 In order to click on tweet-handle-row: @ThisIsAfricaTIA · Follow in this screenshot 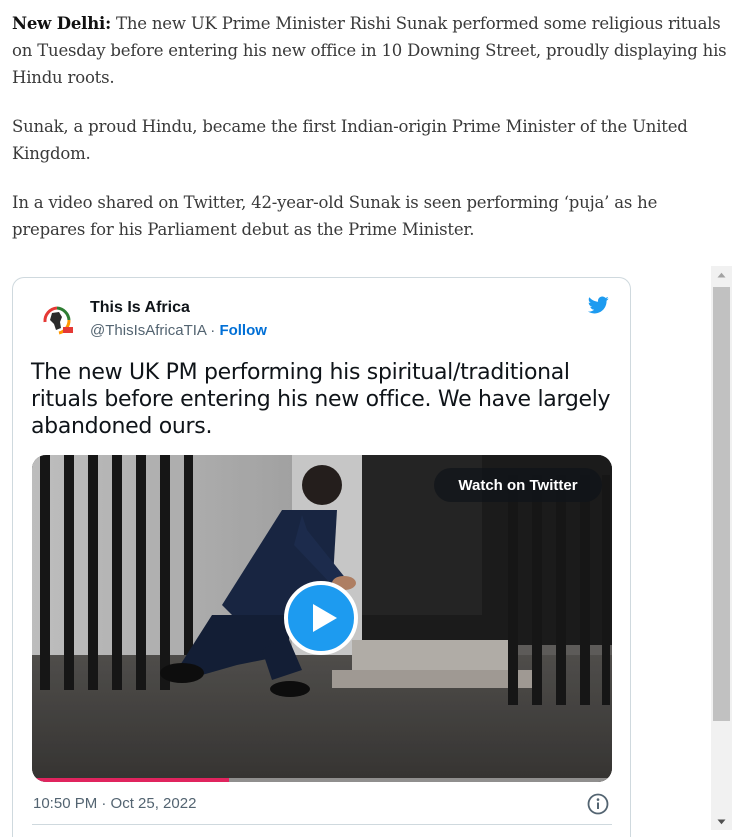, I will do `click(178, 330)`.